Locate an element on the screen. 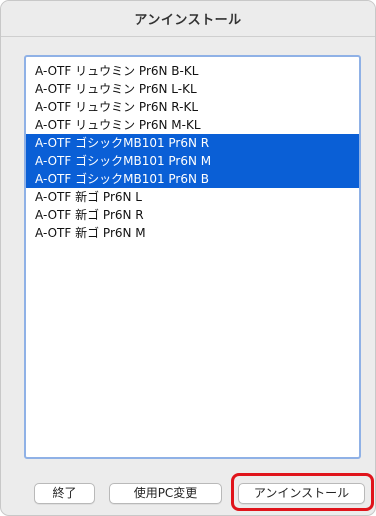 This screenshot has width=376, height=516. list-item: A-OTF リュウミン Pr6N R-KL is located at coordinates (192, 107).